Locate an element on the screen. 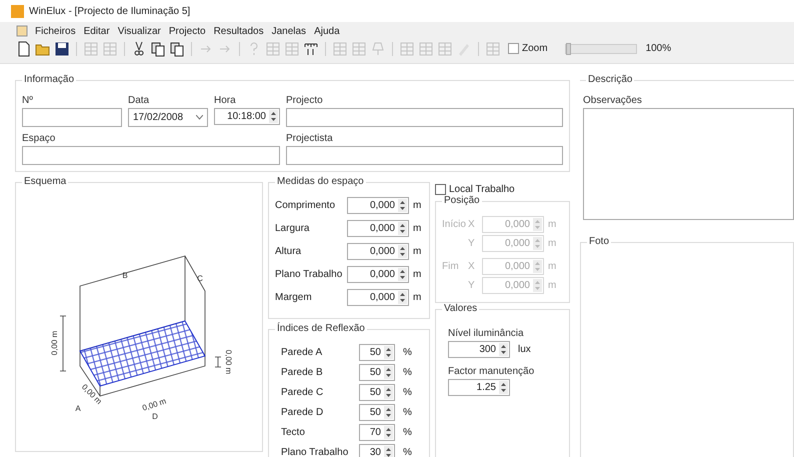 The height and width of the screenshot is (457, 794). spin-field: 10:18:00 is located at coordinates (247, 116).